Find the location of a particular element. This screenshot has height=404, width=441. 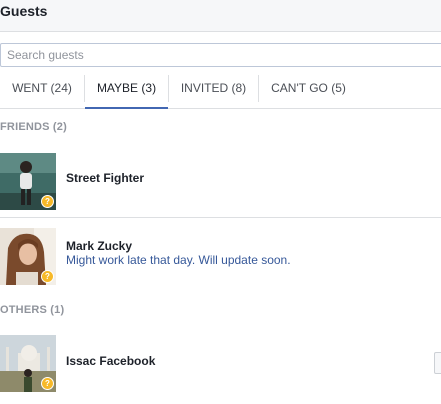

panel-title: Guests is located at coordinates (24, 11).